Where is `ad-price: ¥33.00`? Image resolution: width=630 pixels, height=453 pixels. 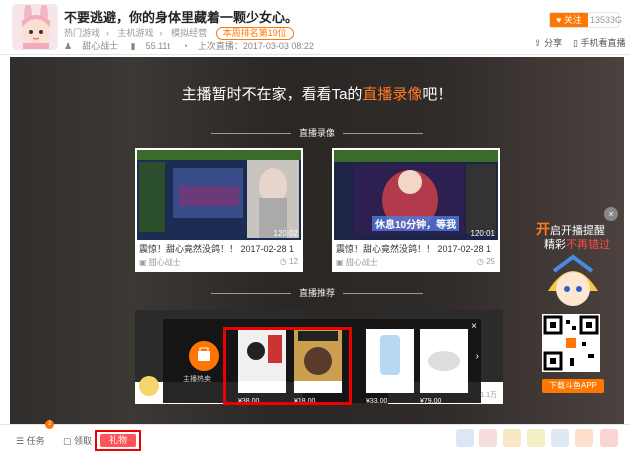 ad-price: ¥33.00 is located at coordinates (377, 401).